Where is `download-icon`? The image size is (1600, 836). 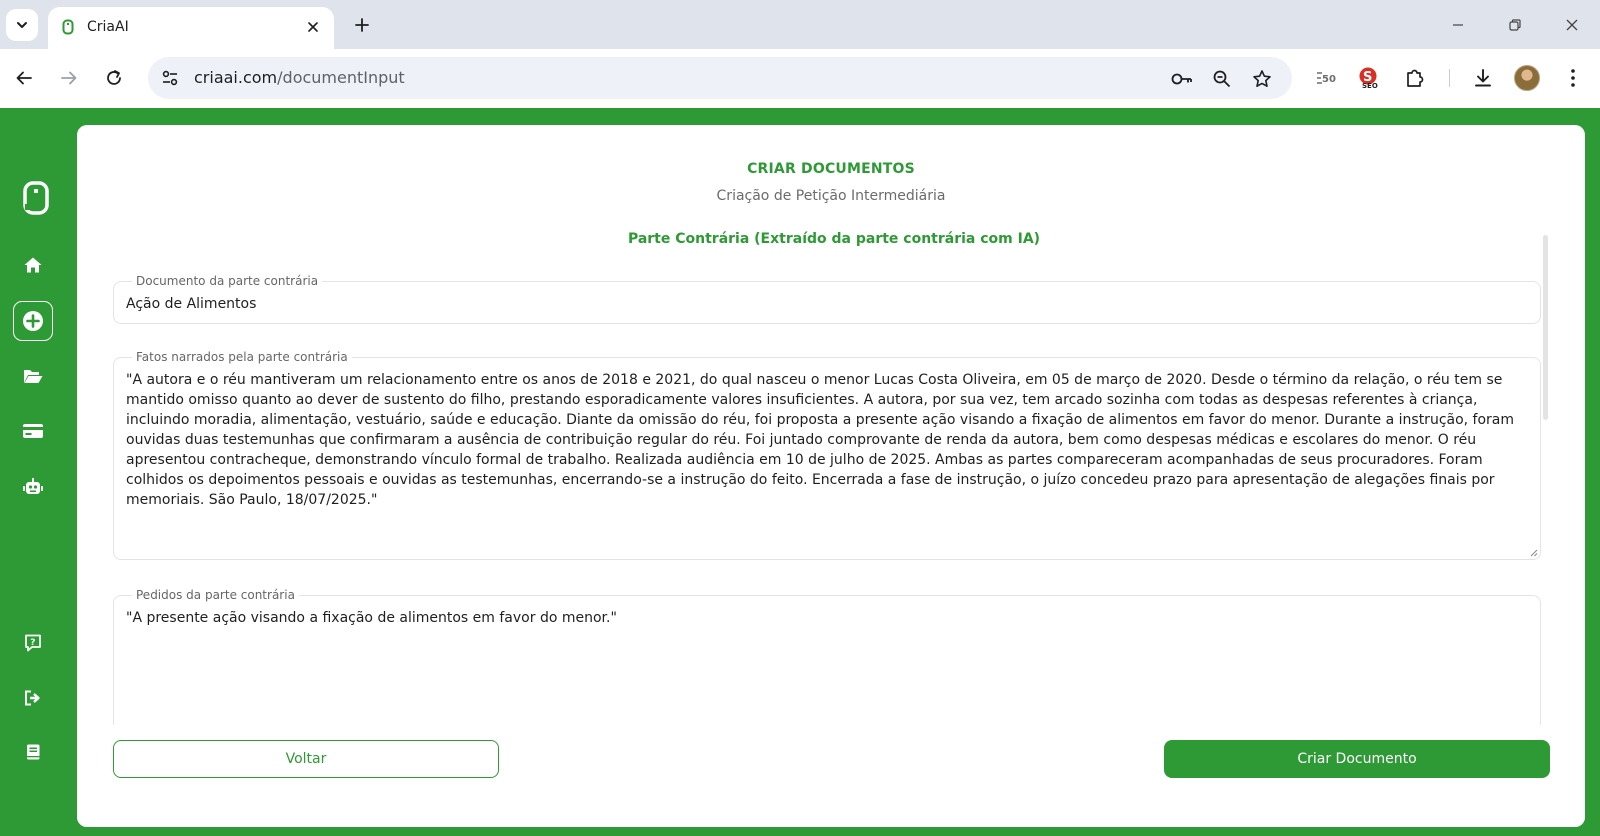 download-icon is located at coordinates (1483, 78).